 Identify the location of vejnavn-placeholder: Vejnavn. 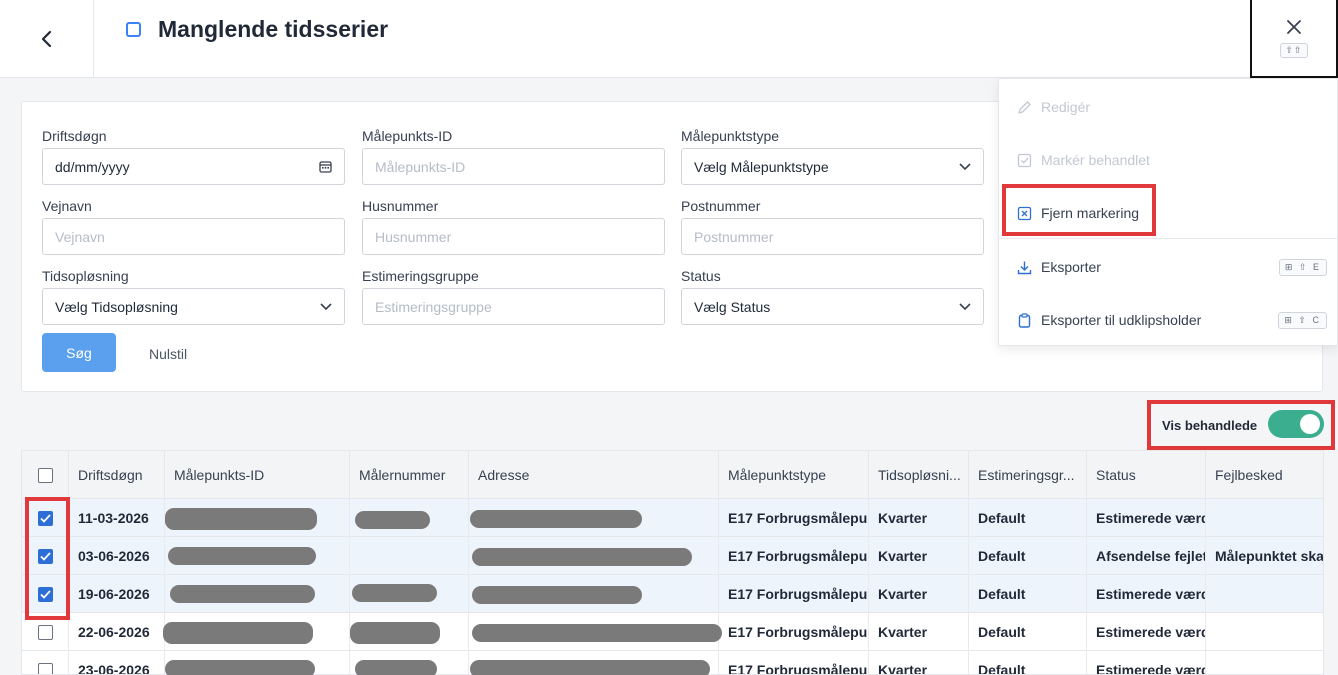
(80, 236).